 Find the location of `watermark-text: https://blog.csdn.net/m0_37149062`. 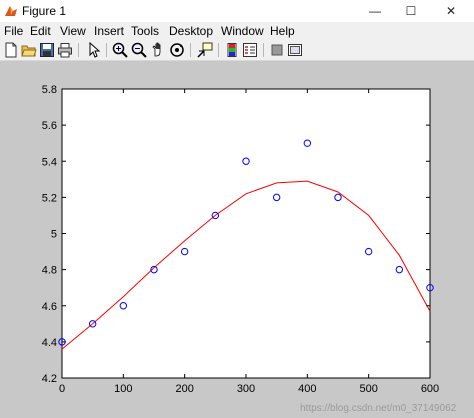

watermark-text: https://blog.csdn.net/m0_37149062 is located at coordinates (378, 408).